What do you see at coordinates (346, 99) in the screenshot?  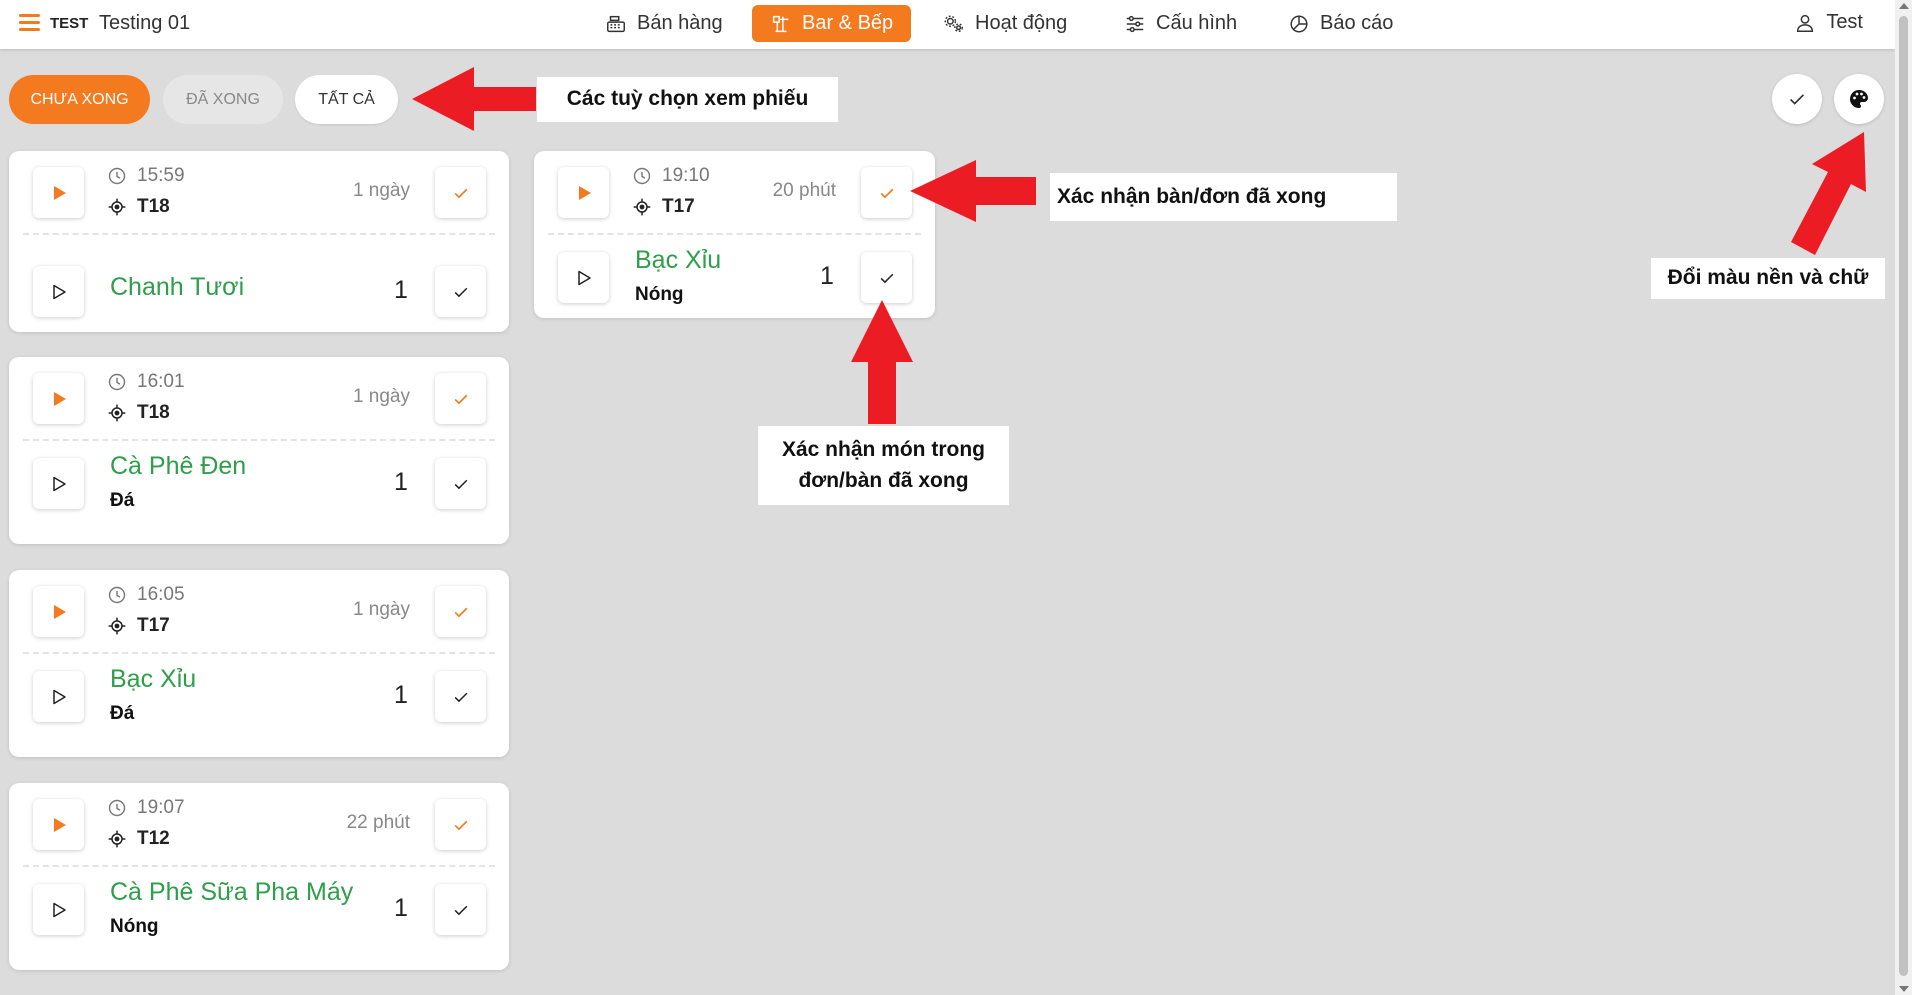 I see `filter-all-button: TẤT CẢ` at bounding box center [346, 99].